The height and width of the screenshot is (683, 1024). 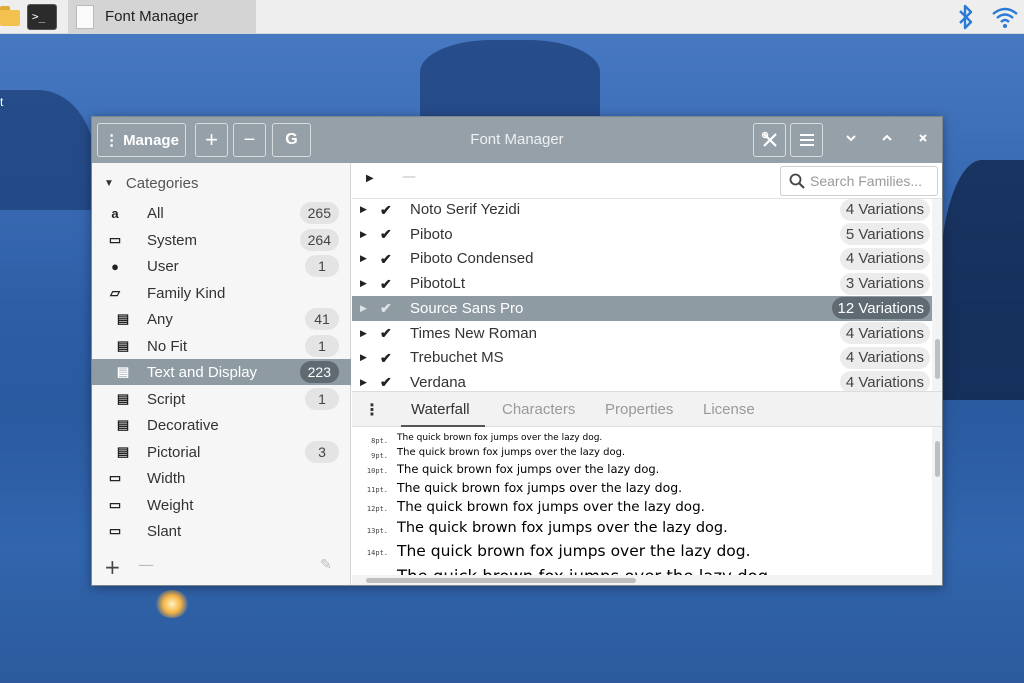 I want to click on desktop-icon-label: t, so click(x=1, y=102).